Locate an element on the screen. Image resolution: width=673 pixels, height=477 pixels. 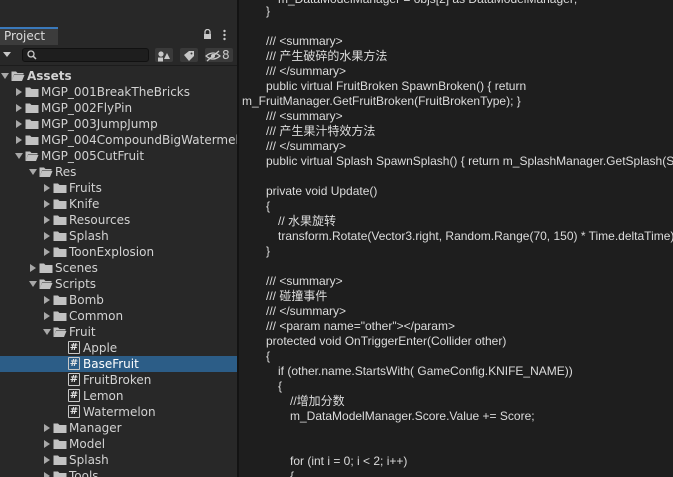
lock-icon is located at coordinates (207, 34).